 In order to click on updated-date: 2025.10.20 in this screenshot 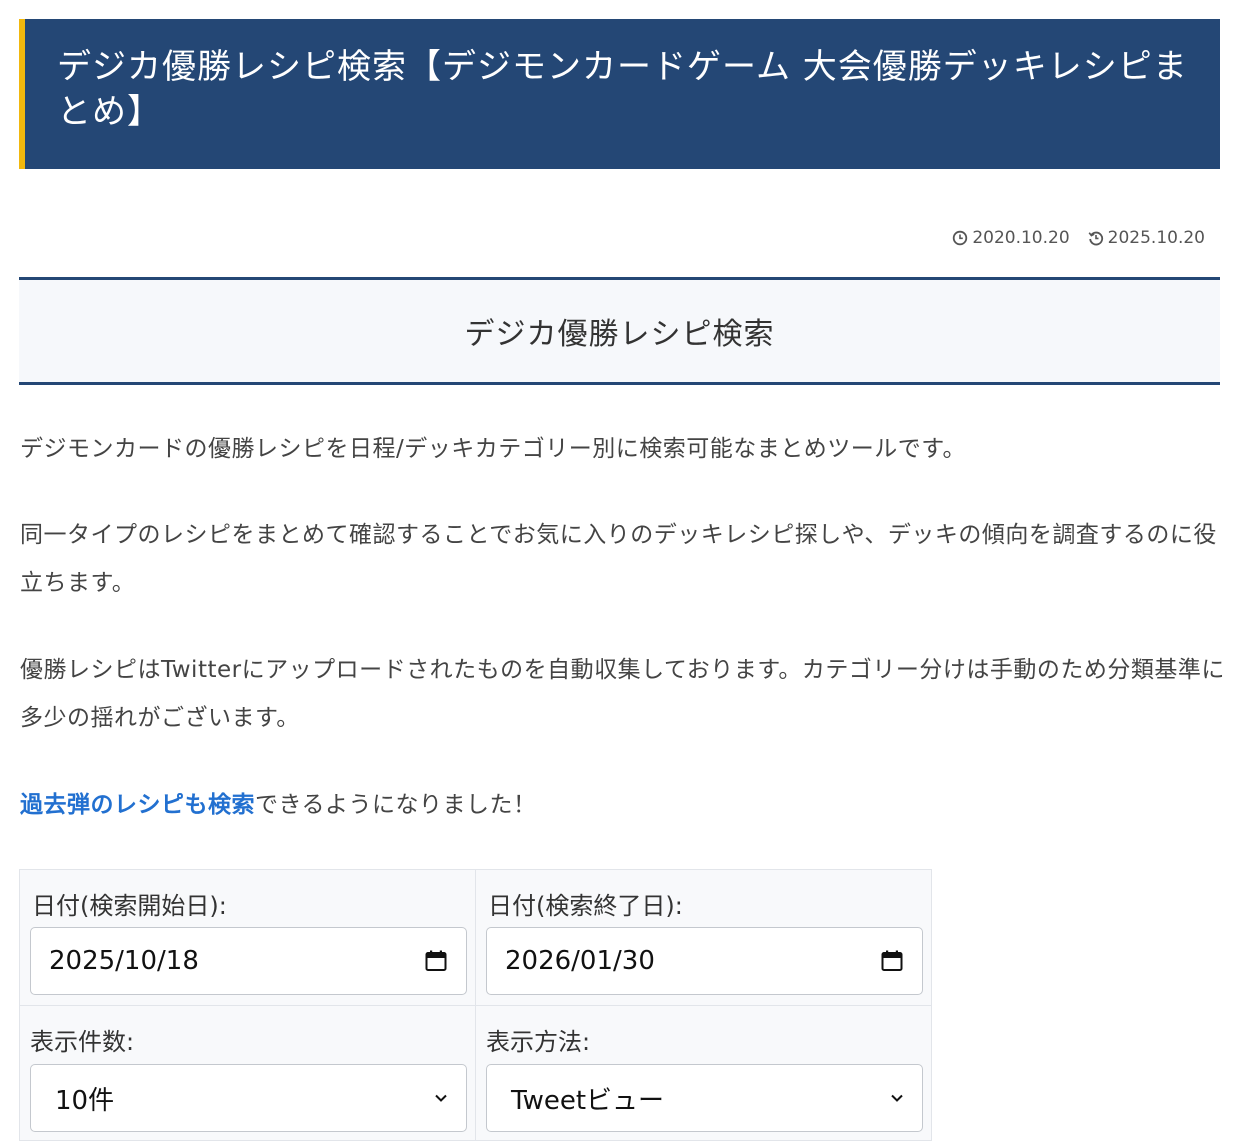, I will do `click(1146, 238)`.